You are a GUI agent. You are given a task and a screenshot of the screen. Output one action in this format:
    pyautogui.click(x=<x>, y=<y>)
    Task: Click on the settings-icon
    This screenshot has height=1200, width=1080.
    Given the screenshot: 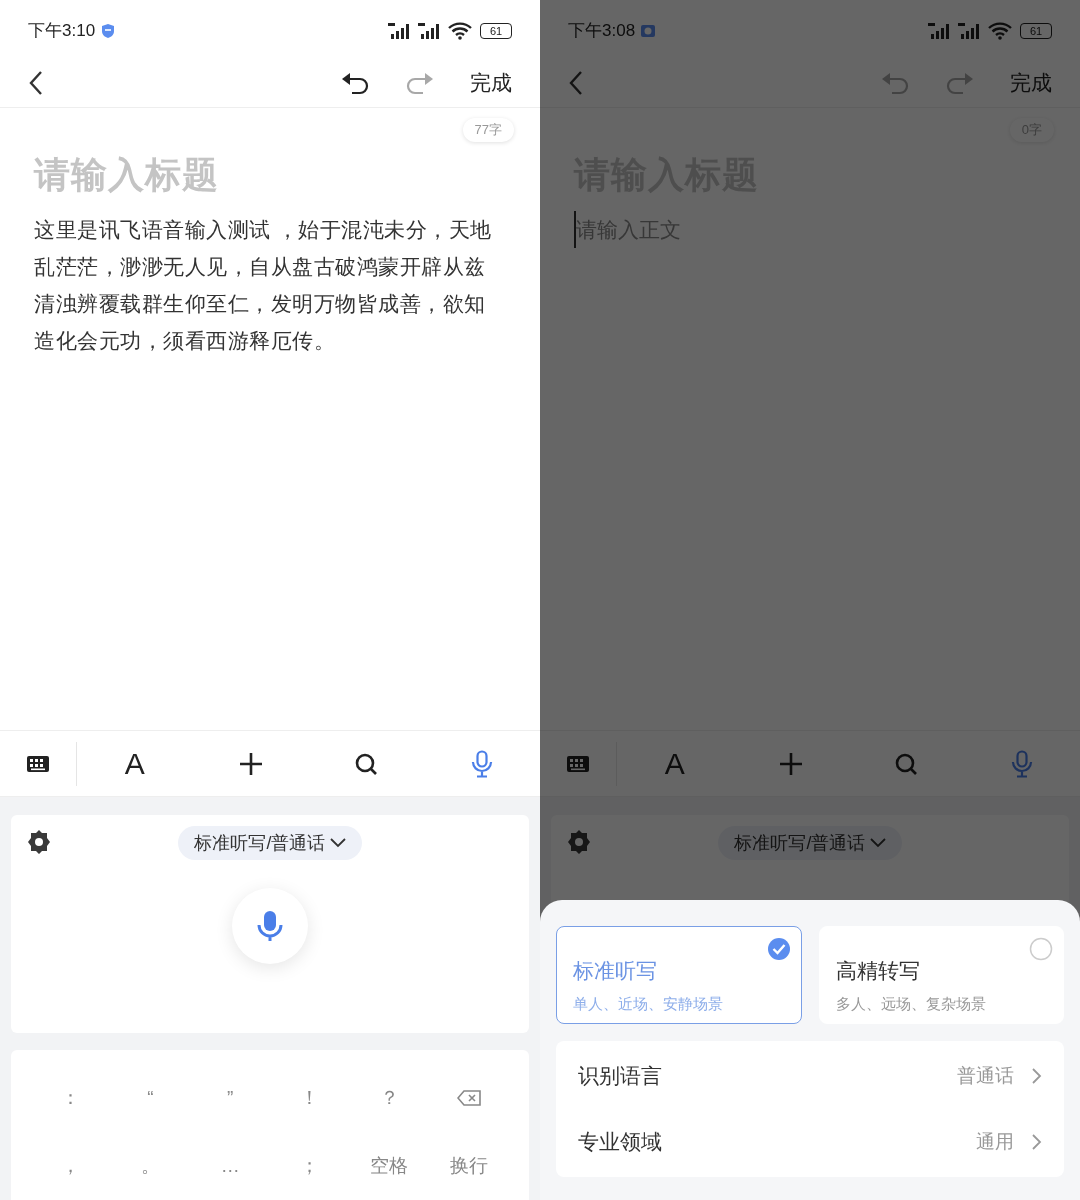 What is the action you would take?
    pyautogui.click(x=39, y=842)
    